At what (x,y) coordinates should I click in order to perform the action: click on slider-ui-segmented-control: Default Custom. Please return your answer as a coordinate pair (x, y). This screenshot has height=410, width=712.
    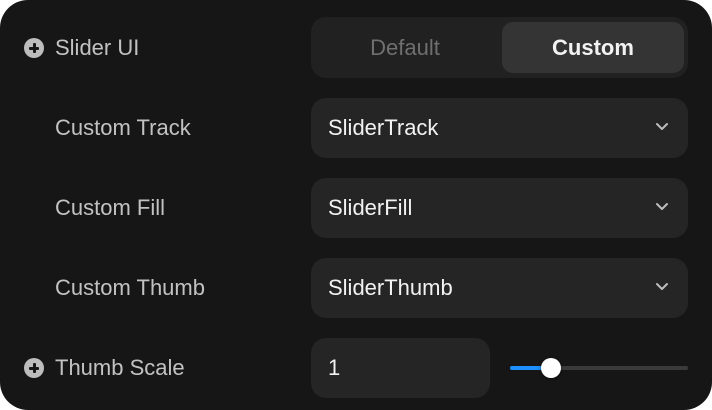
    Looking at the image, I should click on (499, 47).